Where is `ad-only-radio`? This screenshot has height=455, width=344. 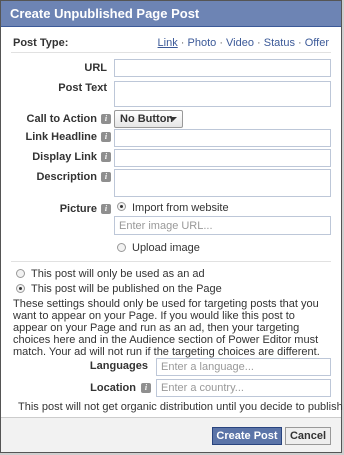 ad-only-radio is located at coordinates (20, 273).